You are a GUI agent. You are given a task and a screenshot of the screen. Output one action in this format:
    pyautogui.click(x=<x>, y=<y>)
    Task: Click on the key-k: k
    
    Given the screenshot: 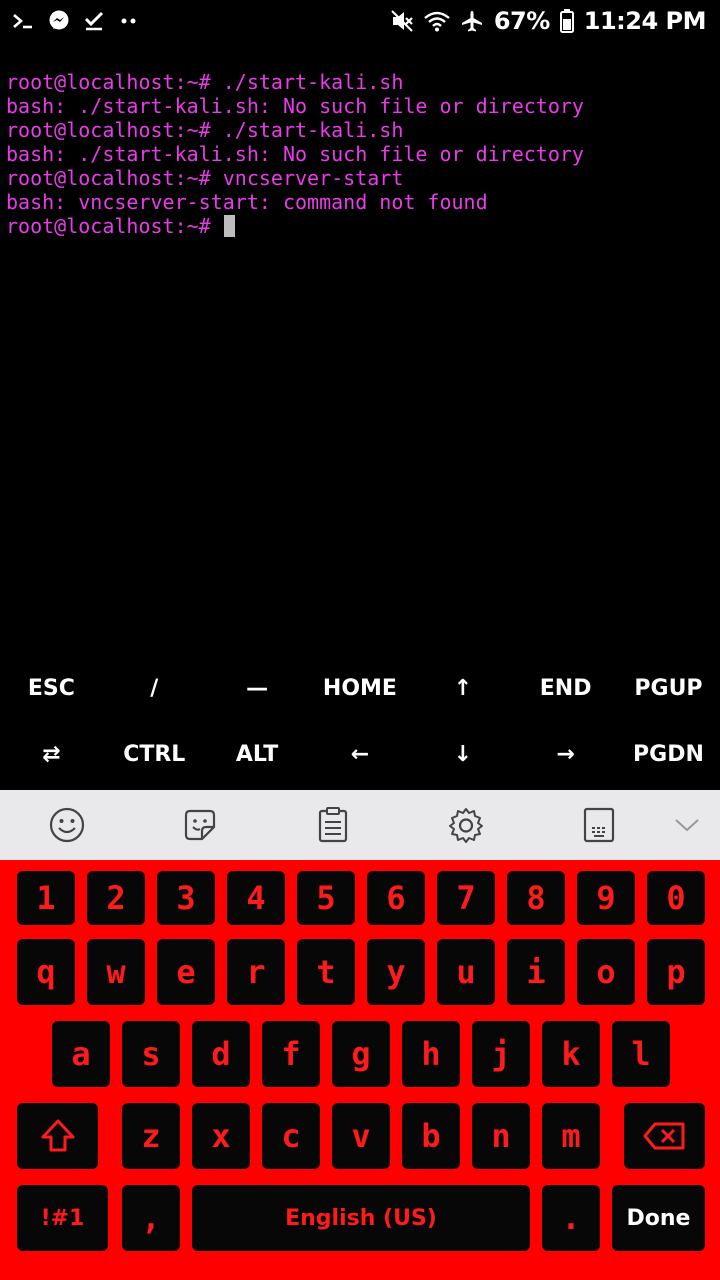 What is the action you would take?
    pyautogui.click(x=571, y=1054)
    